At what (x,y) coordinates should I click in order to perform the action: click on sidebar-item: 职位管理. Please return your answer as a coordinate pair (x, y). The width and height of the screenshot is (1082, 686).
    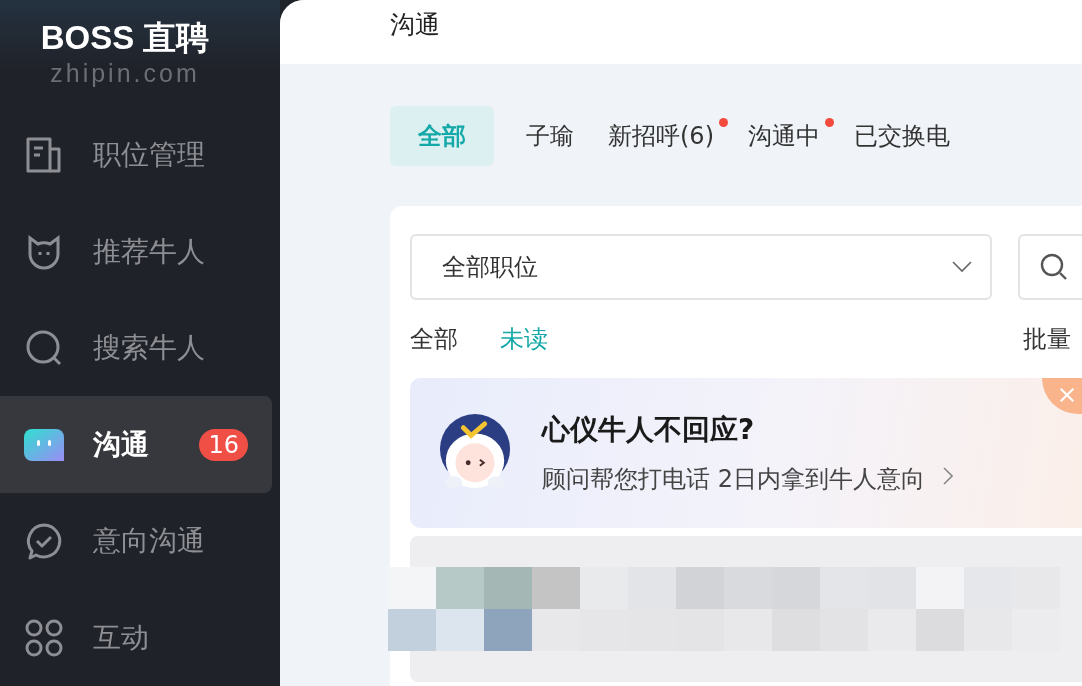
    Looking at the image, I should click on (136, 155).